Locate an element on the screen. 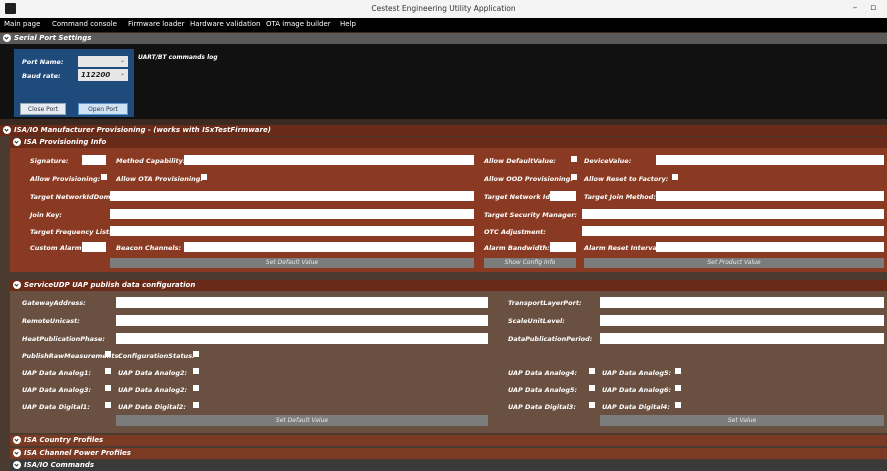 Image resolution: width=887 pixels, height=471 pixels. target-security-manager-field is located at coordinates (733, 214).